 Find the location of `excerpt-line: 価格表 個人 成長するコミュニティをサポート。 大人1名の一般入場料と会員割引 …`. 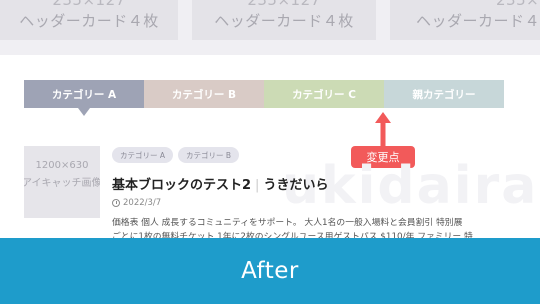

excerpt-line: 価格表 個人 成長するコミュニティをサポート。 大人1名の一般入場料と会員割引 … is located at coordinates (287, 223).